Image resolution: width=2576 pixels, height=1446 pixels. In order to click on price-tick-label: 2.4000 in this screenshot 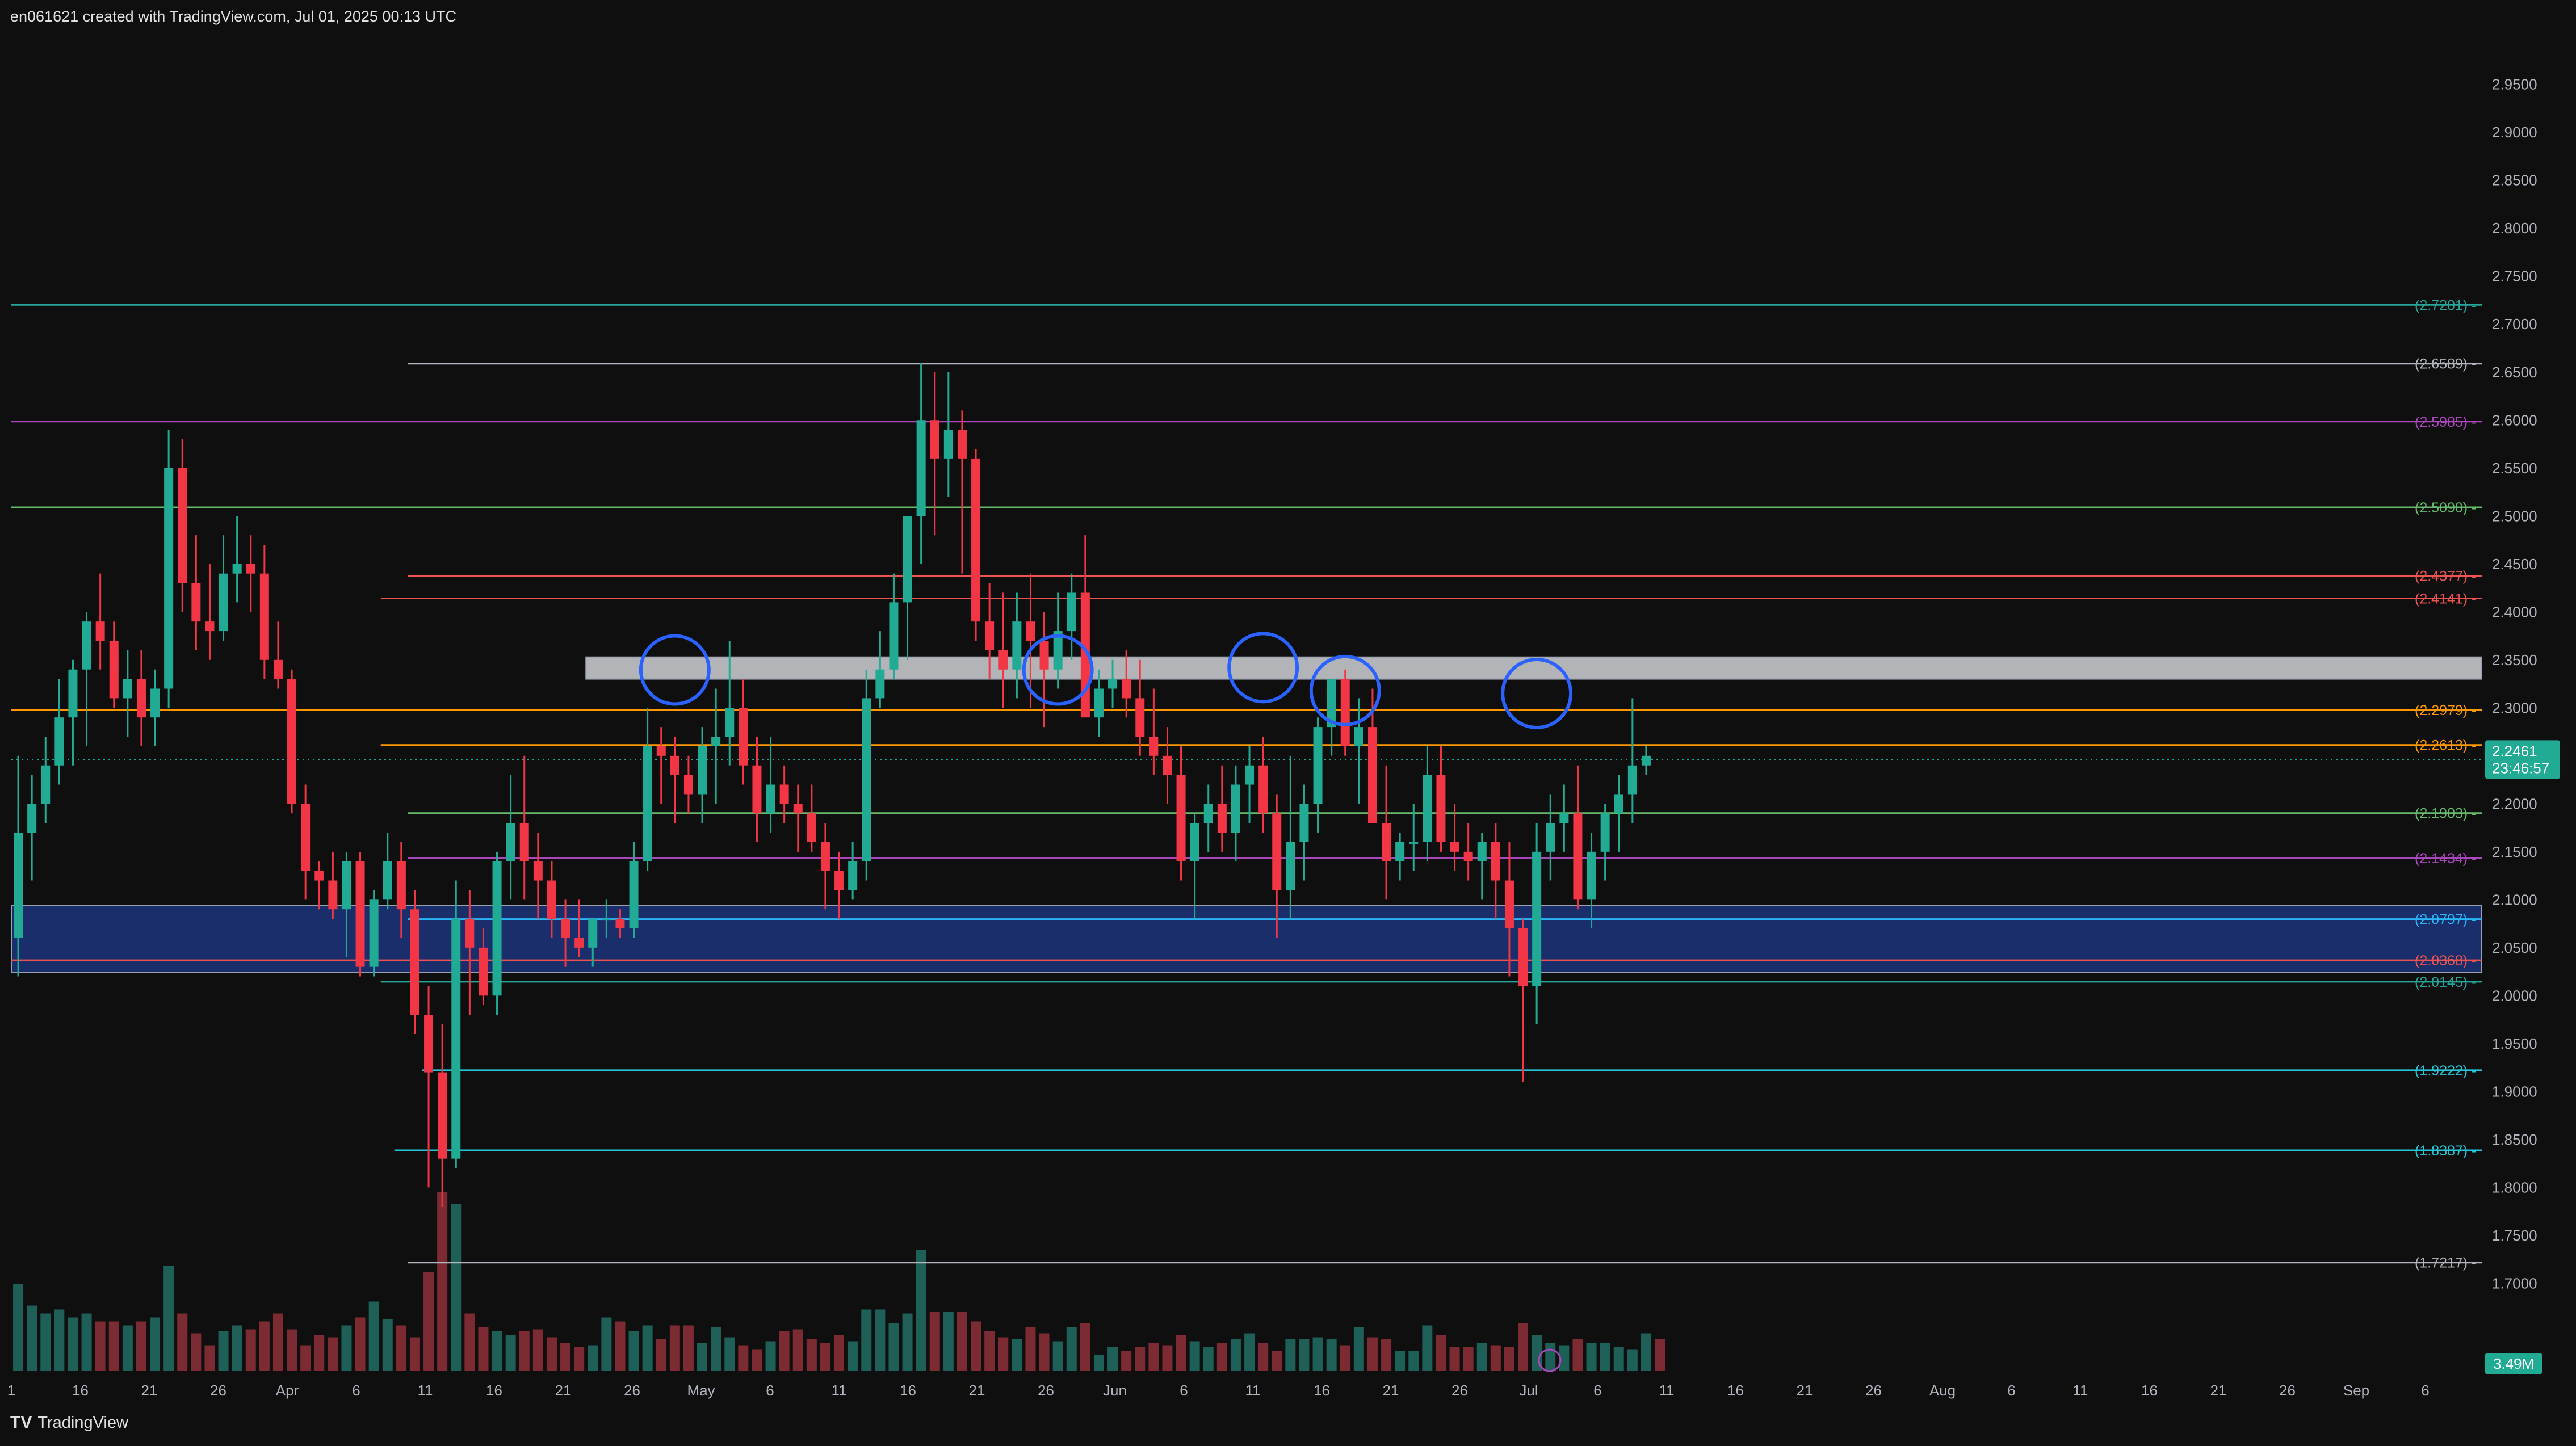, I will do `click(2514, 611)`.